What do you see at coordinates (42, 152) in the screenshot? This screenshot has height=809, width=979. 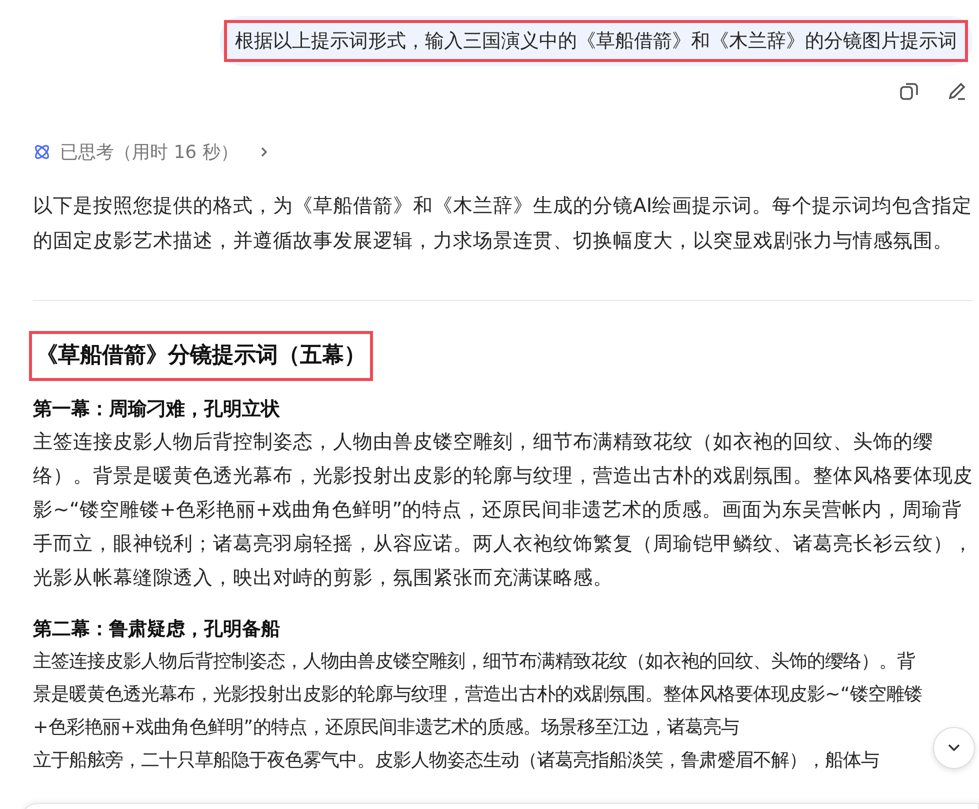 I see `atom-icon` at bounding box center [42, 152].